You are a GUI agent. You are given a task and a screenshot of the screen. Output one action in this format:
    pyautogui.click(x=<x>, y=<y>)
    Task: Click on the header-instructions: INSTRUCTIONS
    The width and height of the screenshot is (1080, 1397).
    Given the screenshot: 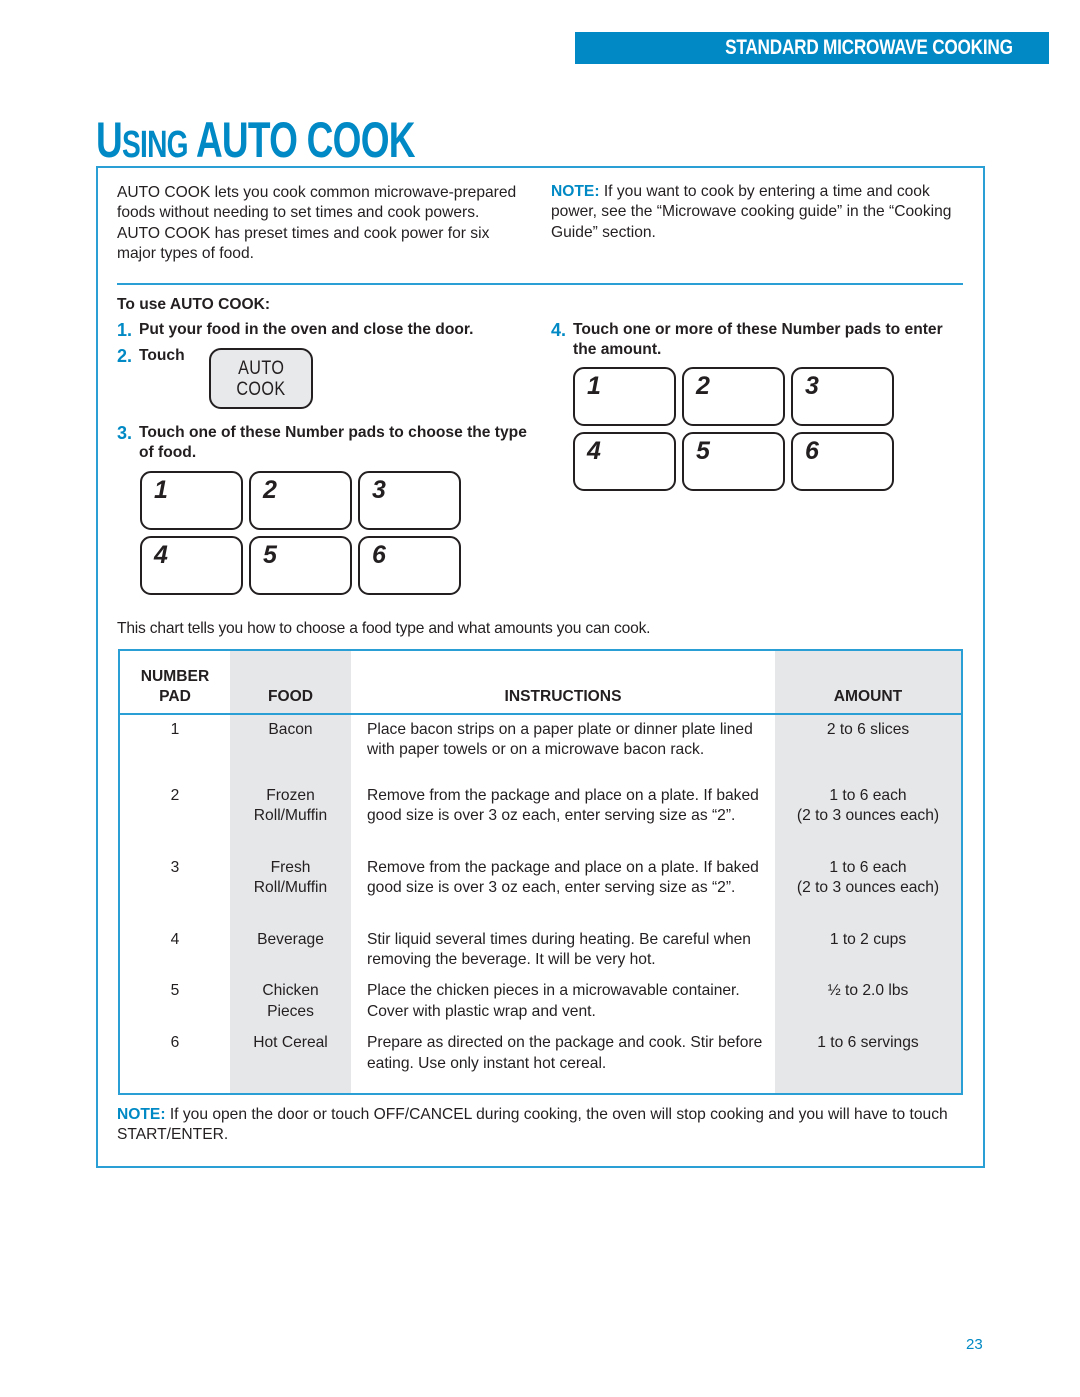 What is the action you would take?
    pyautogui.click(x=563, y=682)
    